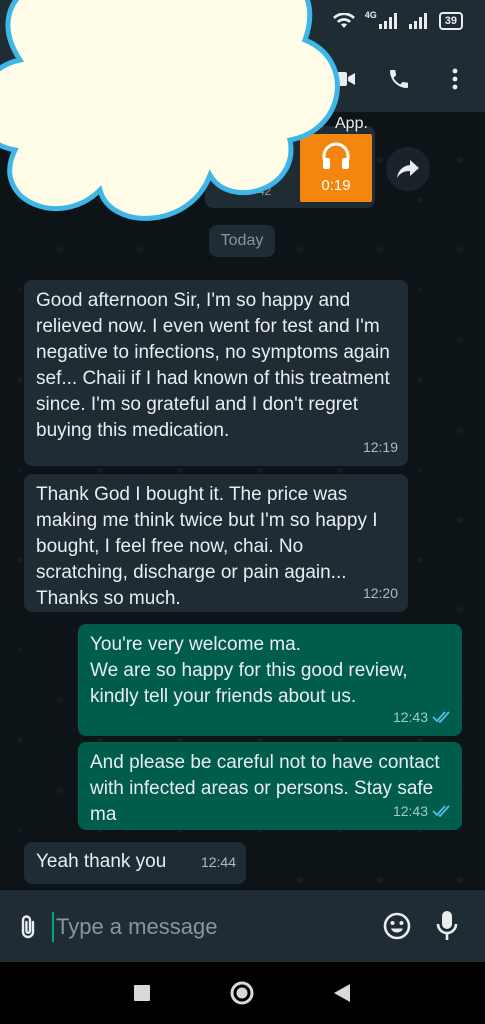 This screenshot has width=485, height=1024. I want to click on phone-call-button, so click(399, 79).